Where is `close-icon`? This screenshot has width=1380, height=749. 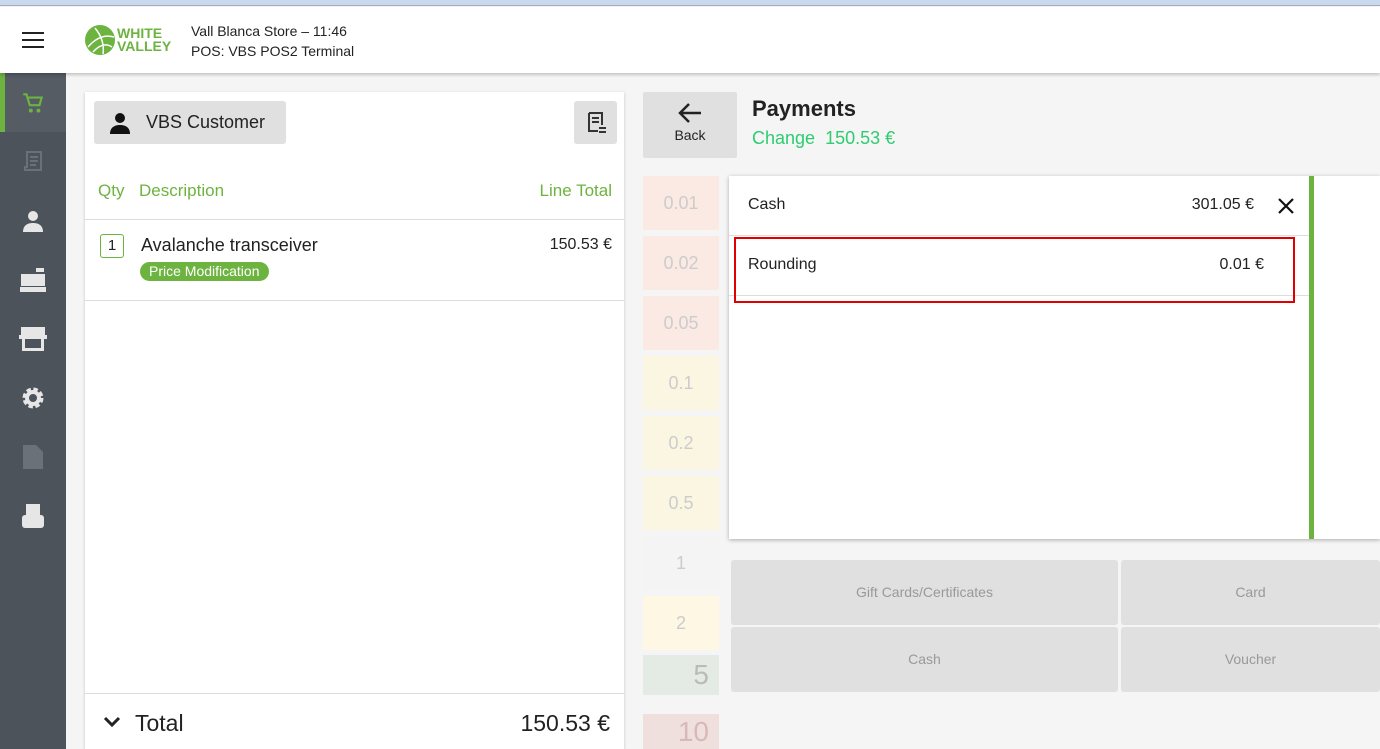
close-icon is located at coordinates (1286, 206).